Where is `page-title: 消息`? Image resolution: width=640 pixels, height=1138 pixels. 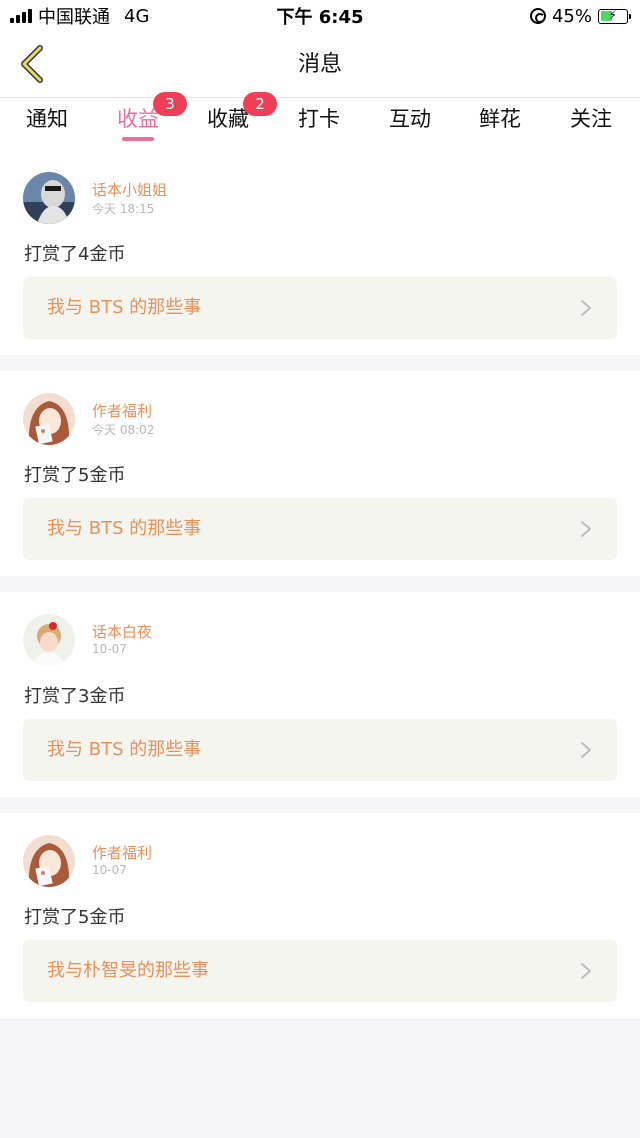
page-title: 消息 is located at coordinates (319, 64).